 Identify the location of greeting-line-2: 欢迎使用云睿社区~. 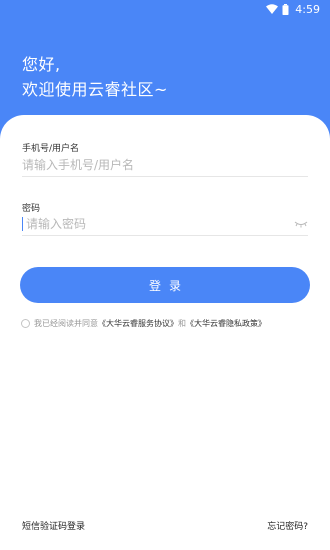
(95, 89).